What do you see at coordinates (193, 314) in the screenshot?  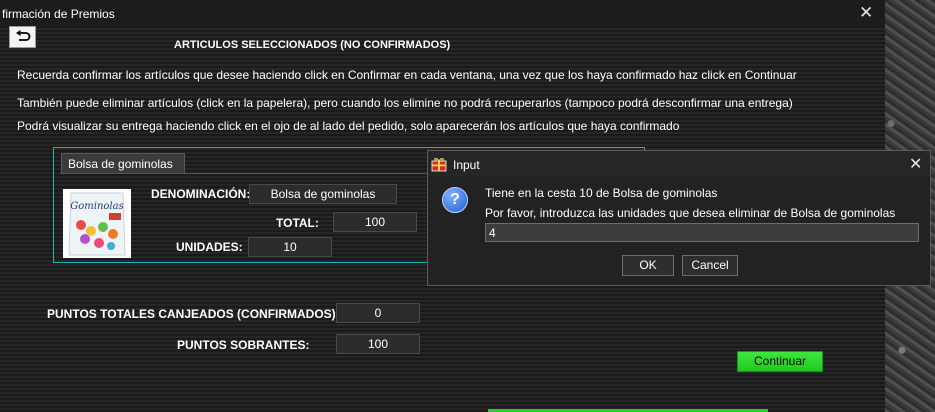 I see `puntos-canjeados-label: PUNTOS TOTALES CANJEADOS (CONFIRMADOS):` at bounding box center [193, 314].